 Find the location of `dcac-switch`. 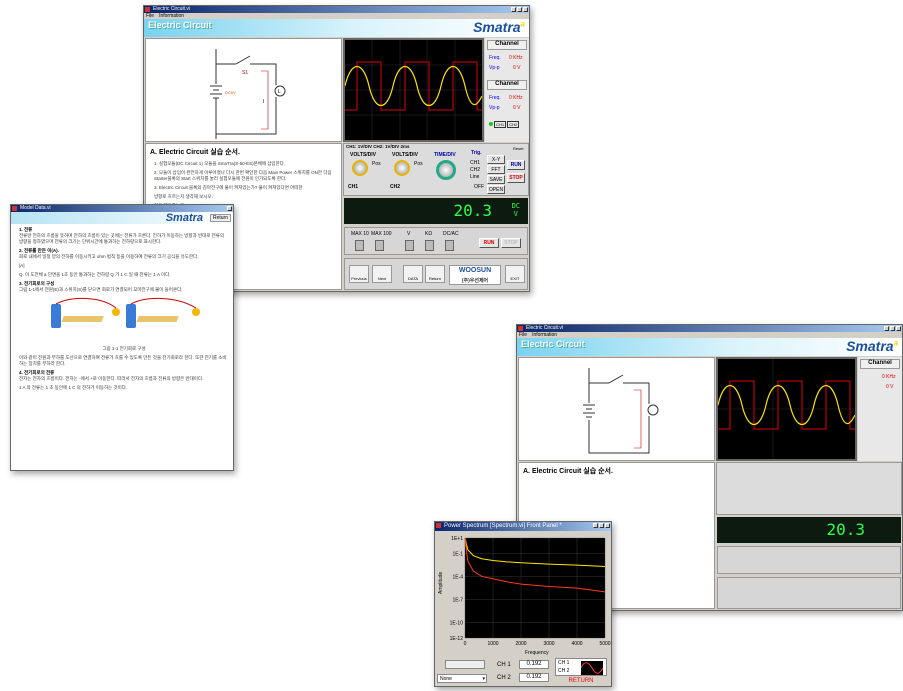

dcac-switch is located at coordinates (449, 245).